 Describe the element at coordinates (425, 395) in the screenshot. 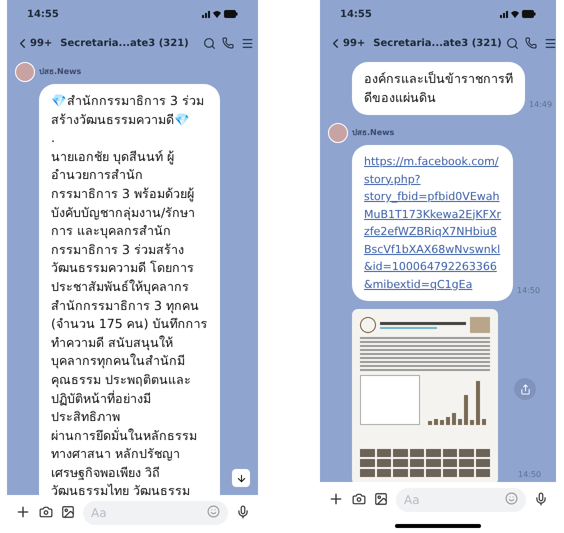

I see `poster-drawing` at that location.